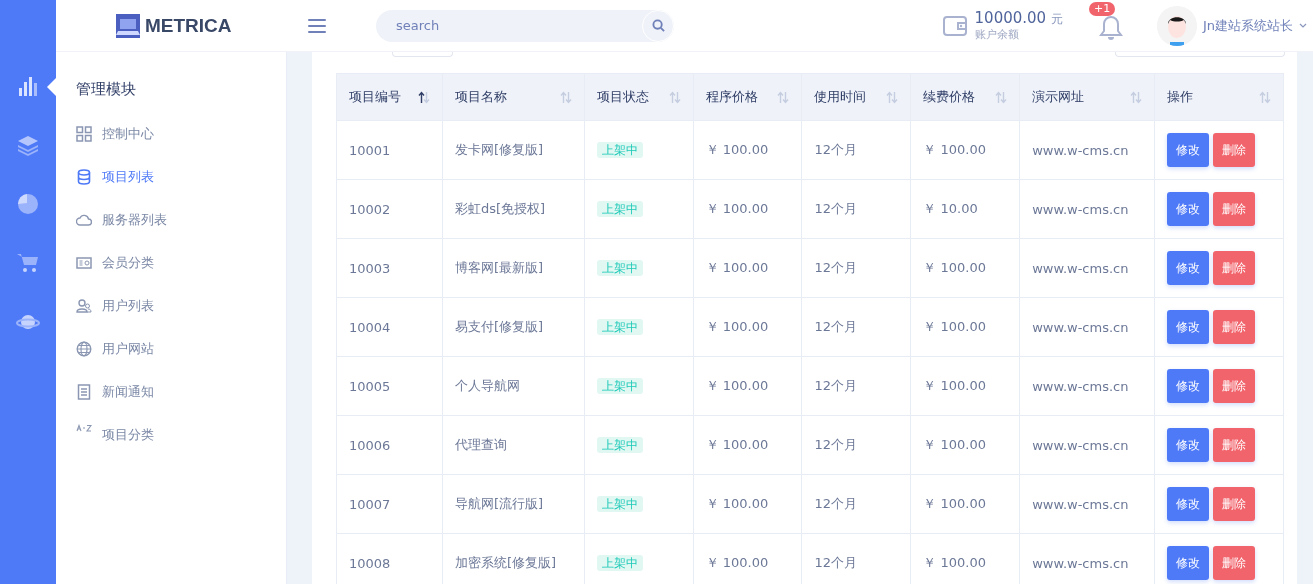  I want to click on column-header: 程序价格, so click(747, 97).